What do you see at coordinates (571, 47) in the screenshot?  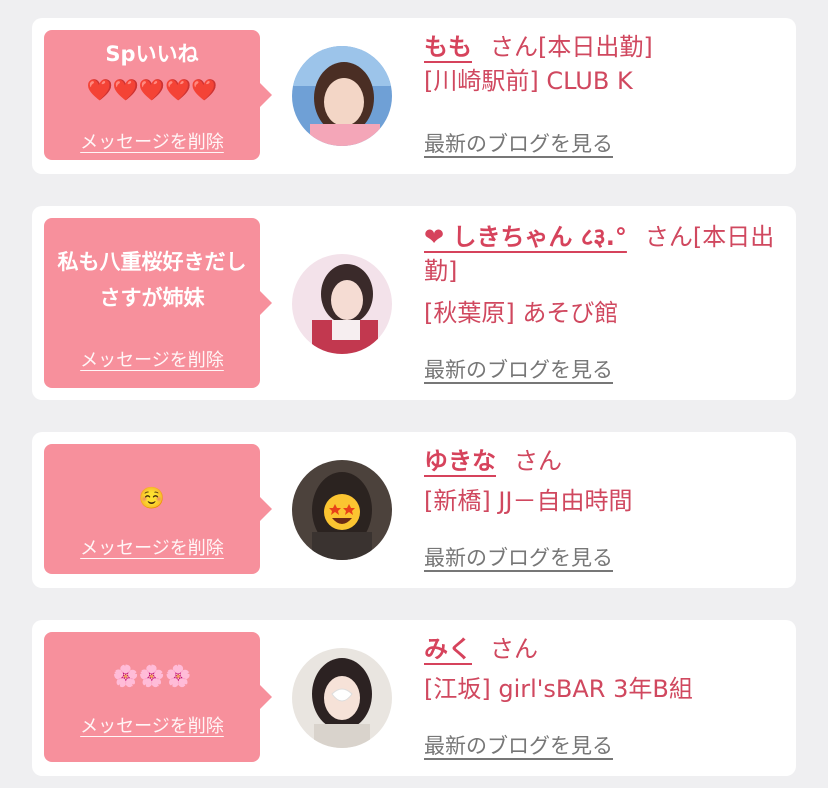 I see `honorific: さん[本日出勤]` at bounding box center [571, 47].